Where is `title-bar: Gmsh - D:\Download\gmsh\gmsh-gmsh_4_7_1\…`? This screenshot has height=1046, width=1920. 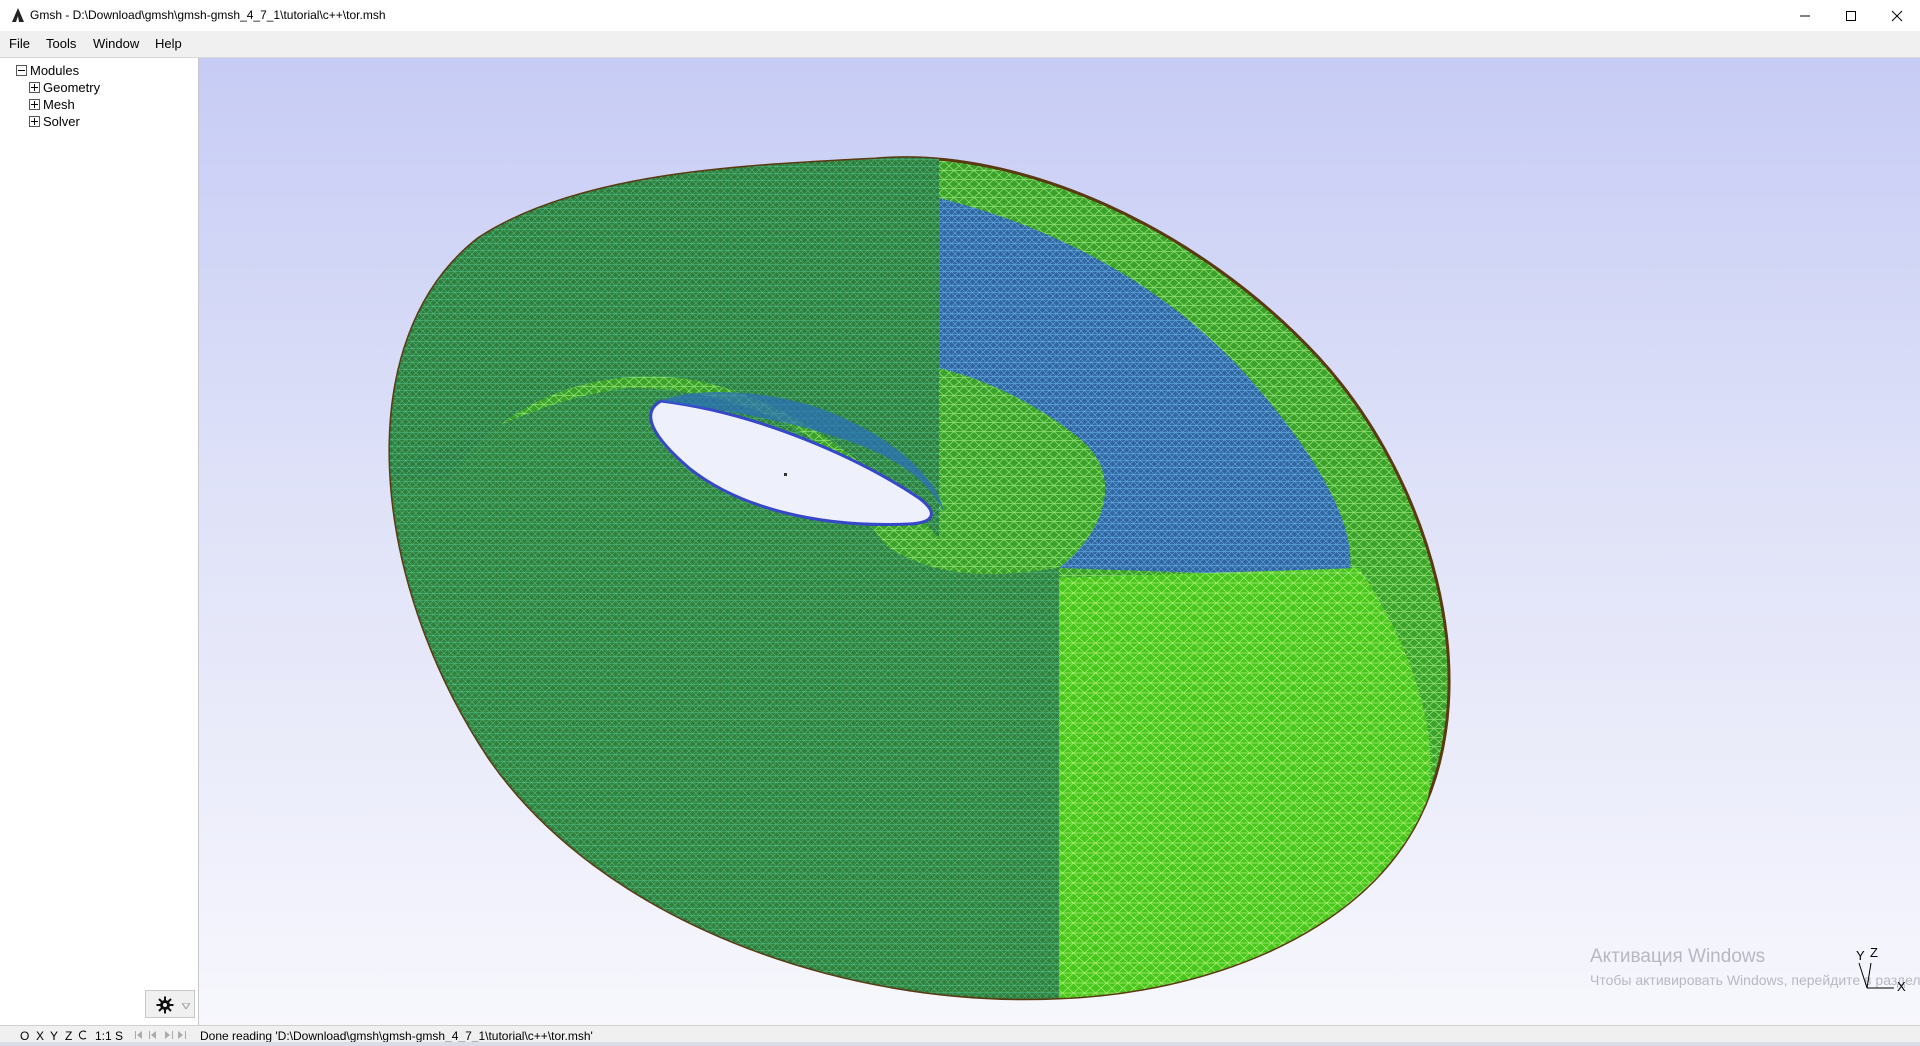 title-bar: Gmsh - D:\Download\gmsh\gmsh-gmsh_4_7_1\… is located at coordinates (960, 16).